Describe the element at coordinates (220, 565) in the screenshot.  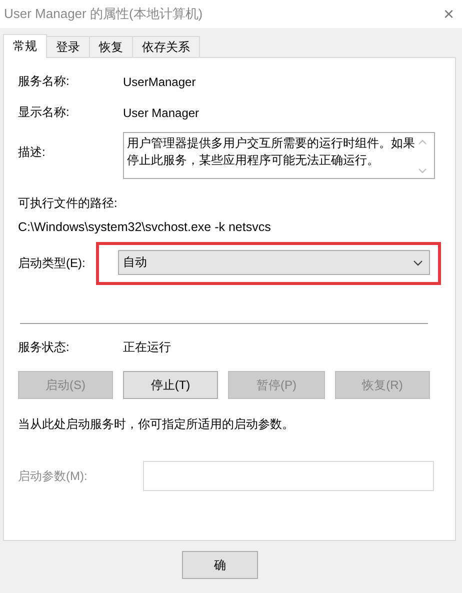
I see `ok-button: 确` at that location.